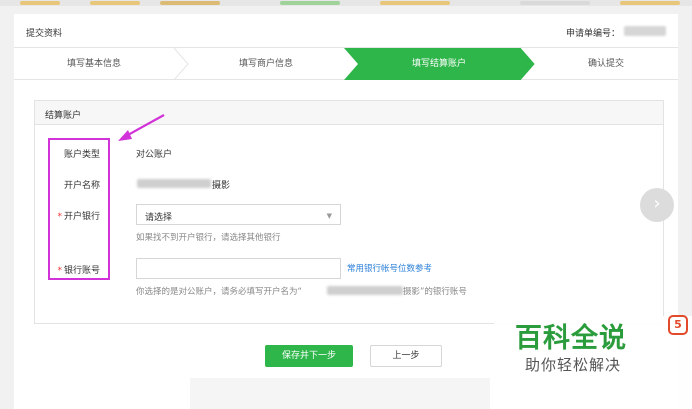  What do you see at coordinates (645, 31) in the screenshot?
I see `order-number-blurred` at bounding box center [645, 31].